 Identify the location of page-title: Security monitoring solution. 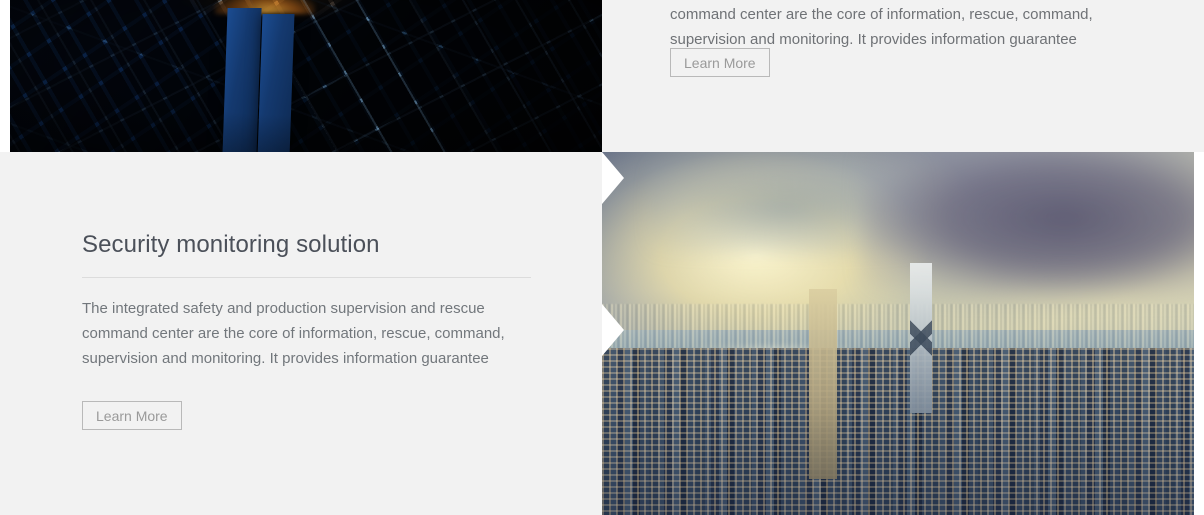
(231, 244).